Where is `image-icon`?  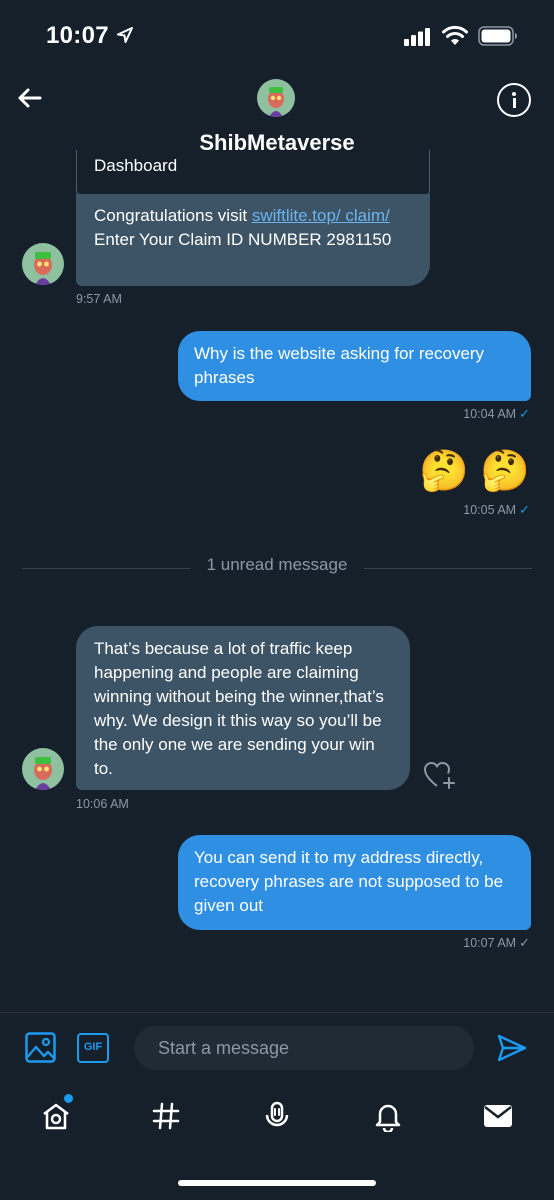 image-icon is located at coordinates (40, 1047).